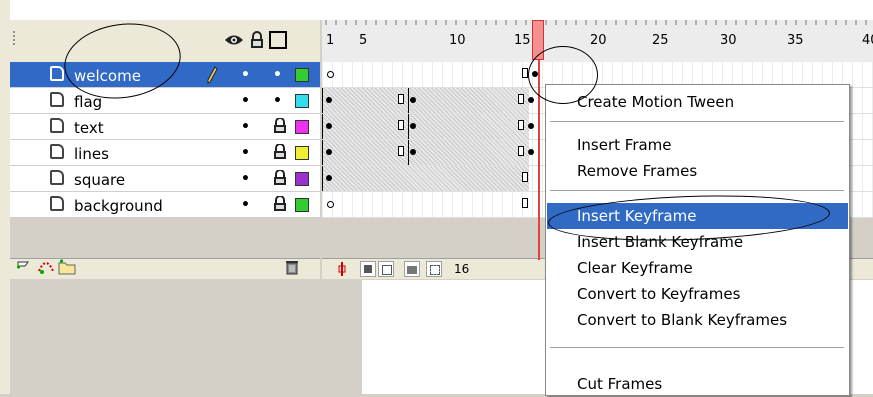  What do you see at coordinates (165, 153) in the screenshot?
I see `layer-row-lines: lines •` at bounding box center [165, 153].